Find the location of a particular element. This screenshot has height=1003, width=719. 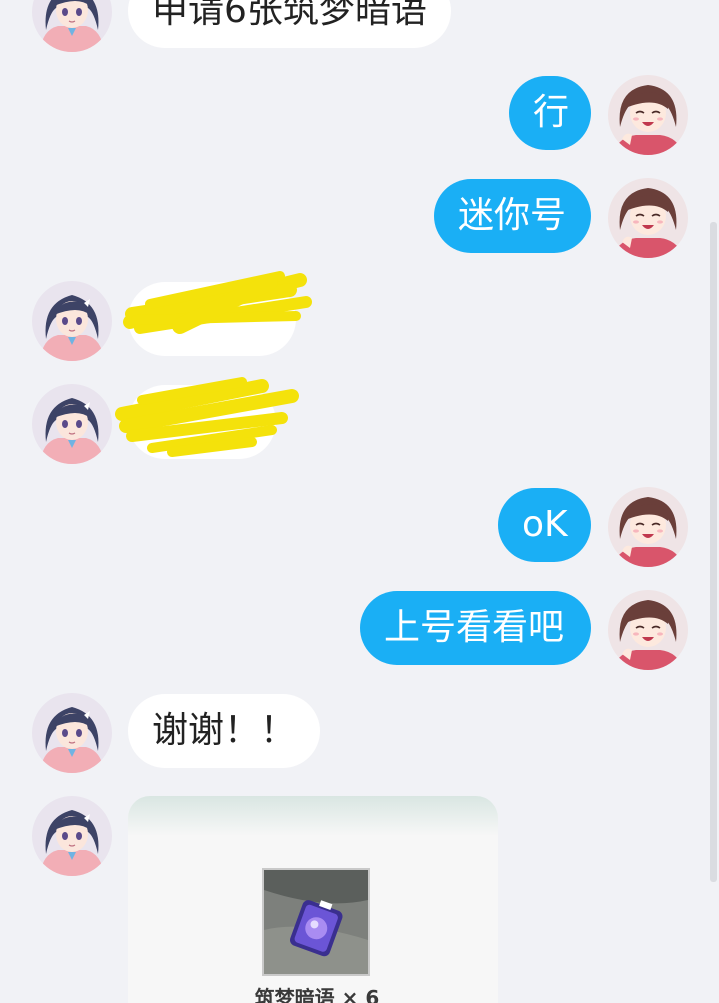

message-text: 申请6张筑梦暗语 is located at coordinates (289, 15).